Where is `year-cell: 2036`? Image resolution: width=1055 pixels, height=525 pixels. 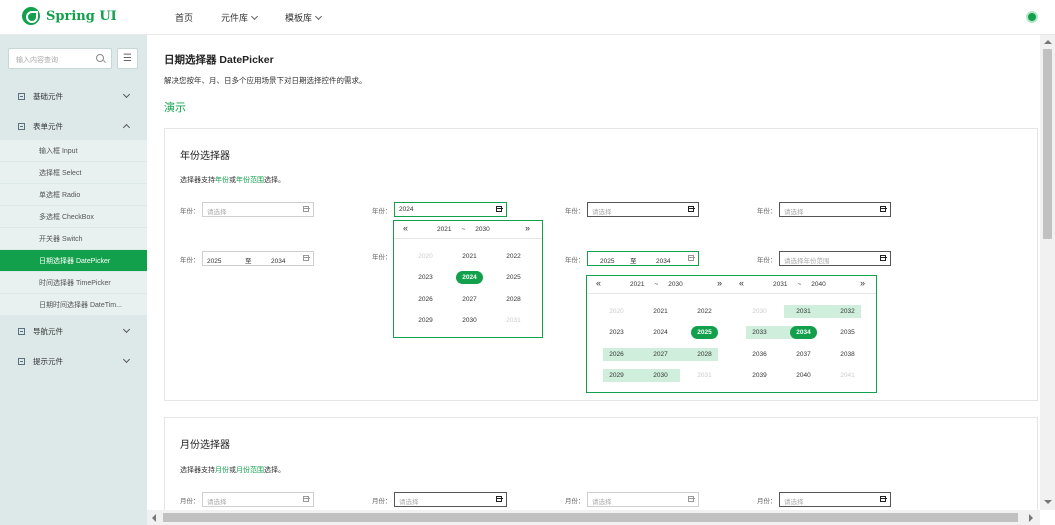 year-cell: 2036 is located at coordinates (759, 354).